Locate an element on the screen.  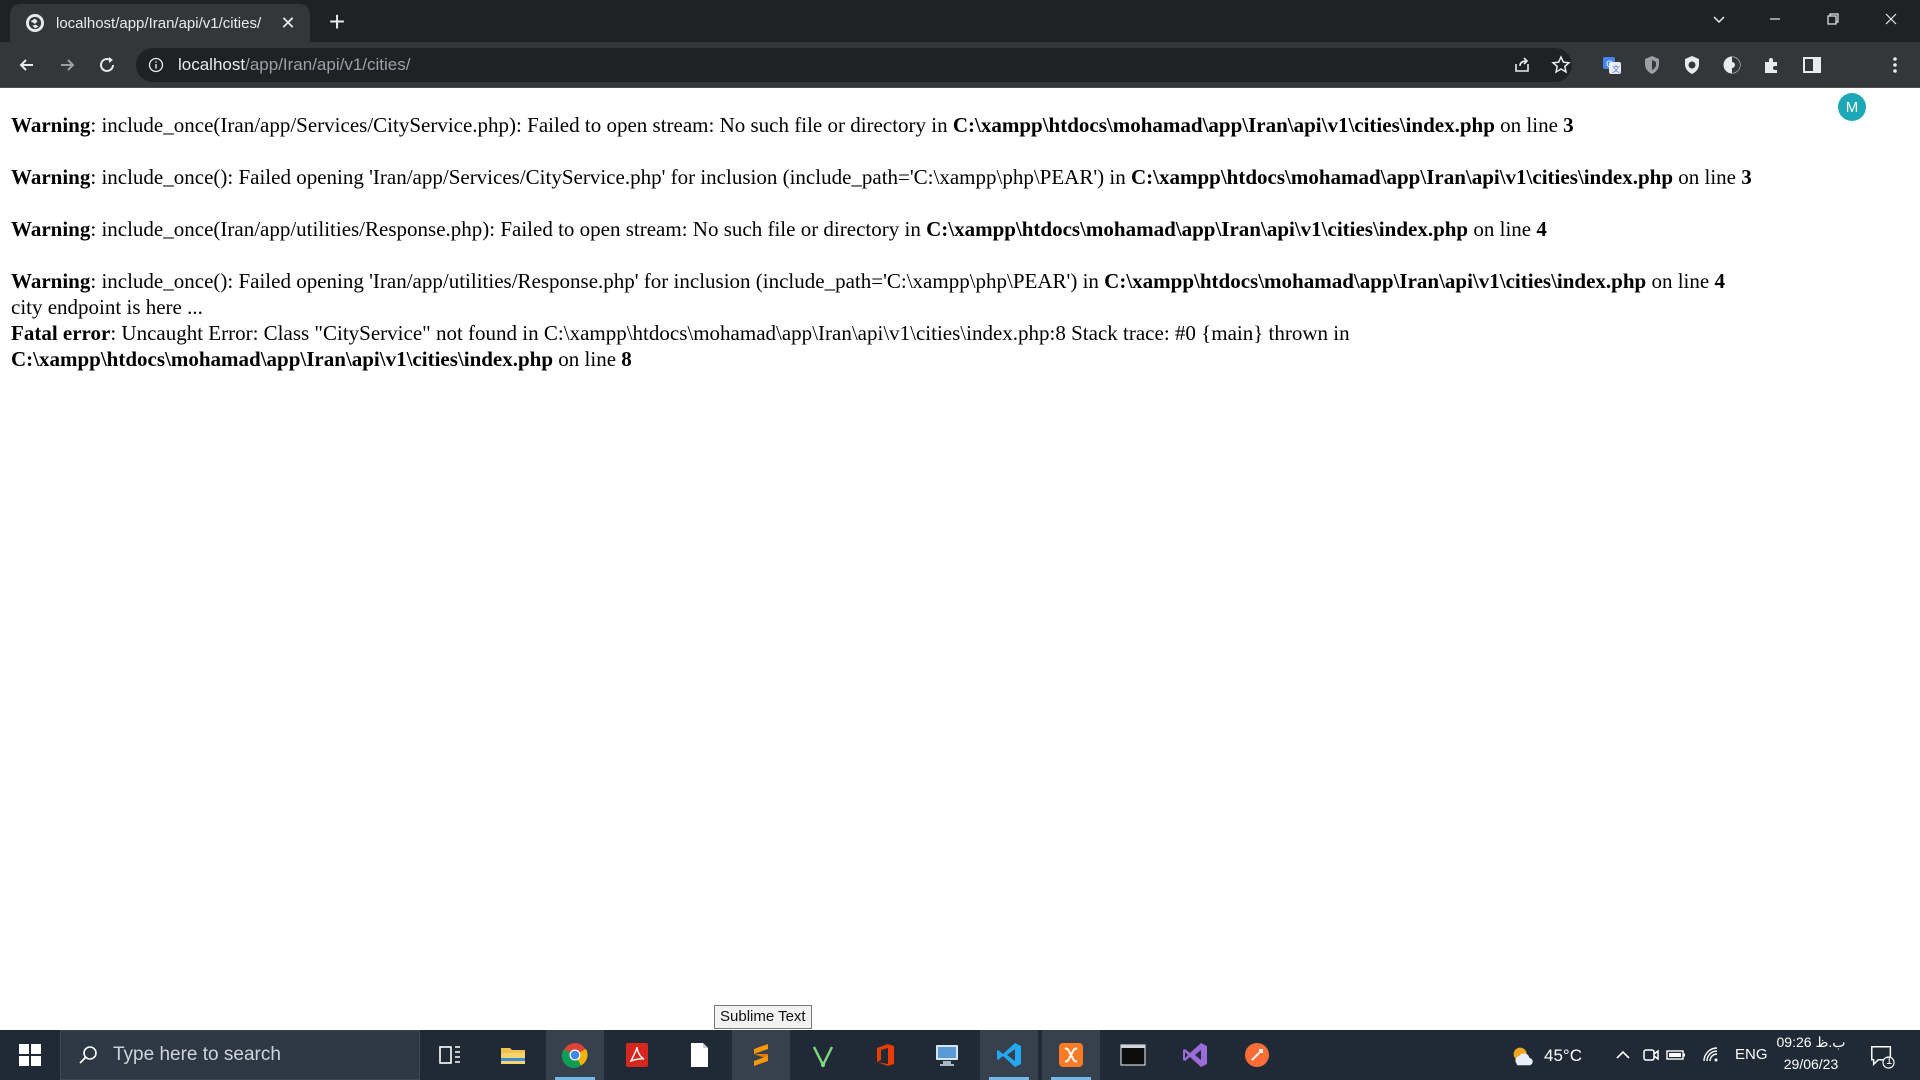
terminal-icon is located at coordinates (1133, 1055).